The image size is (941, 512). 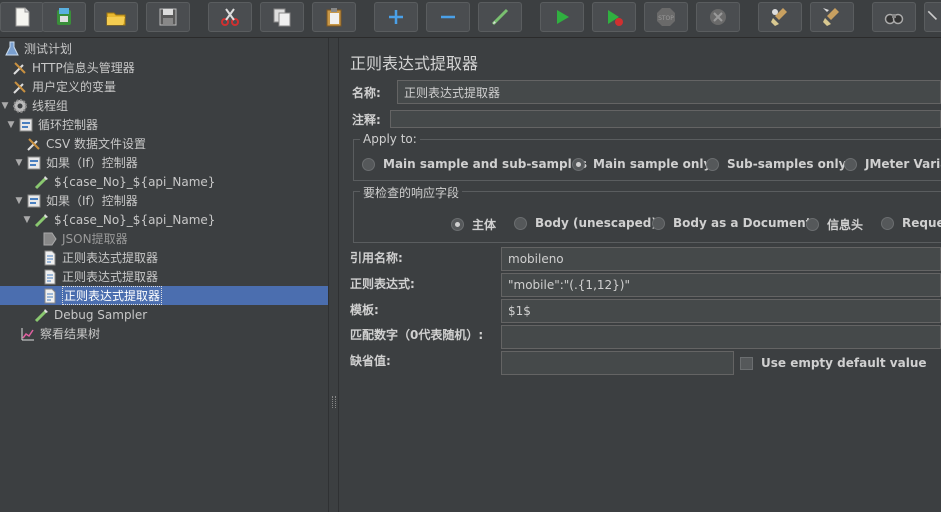 I want to click on radio-label: Main sample and sub-samples, so click(x=485, y=164).